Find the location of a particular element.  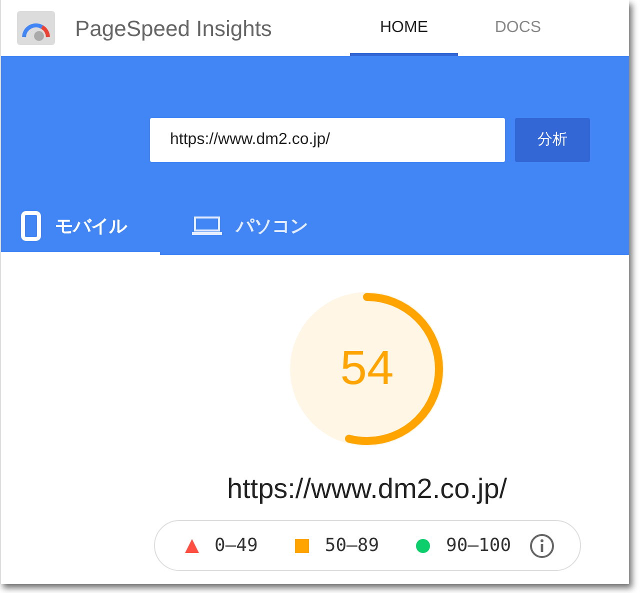

analyze-button: 分析 is located at coordinates (552, 140).